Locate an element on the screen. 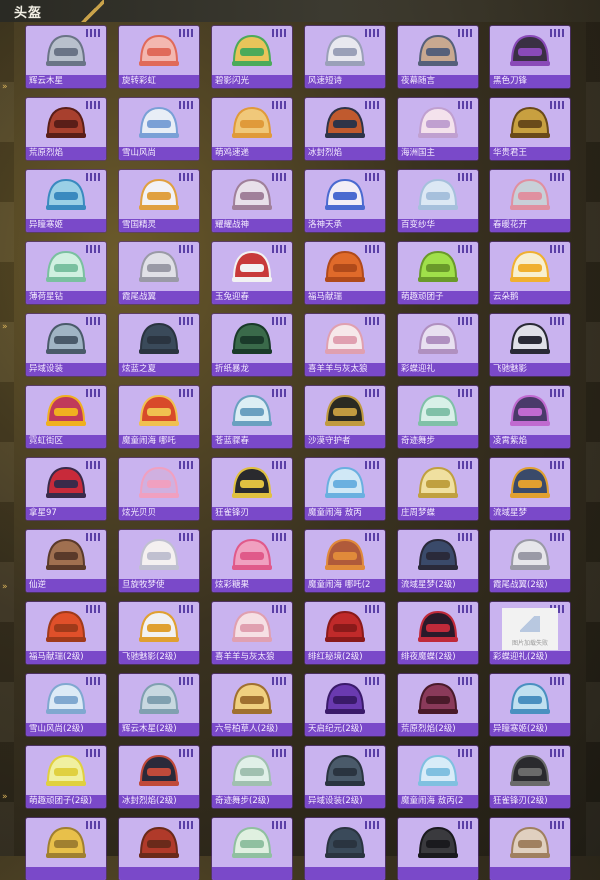  helmet-card: 玉兔迎春 is located at coordinates (252, 273).